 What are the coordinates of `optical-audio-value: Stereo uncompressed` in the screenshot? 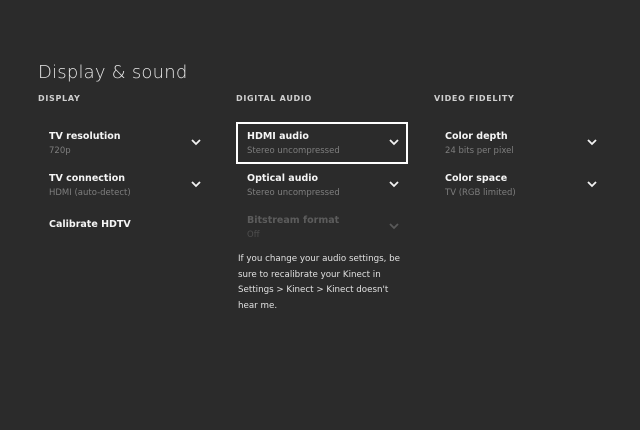 It's located at (293, 193).